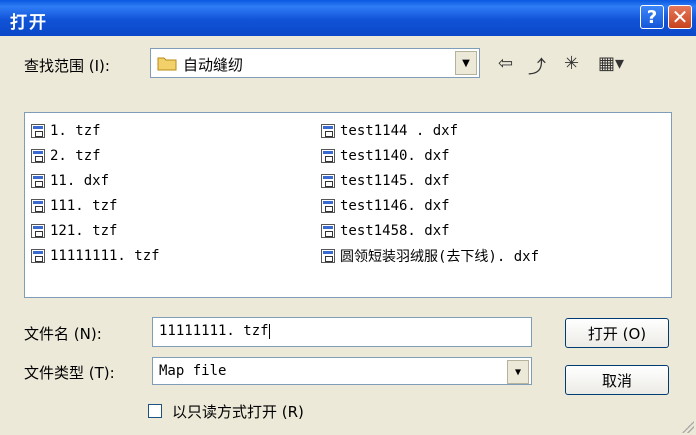 The width and height of the screenshot is (696, 435). Describe the element at coordinates (67, 66) in the screenshot. I see `look-in-label: 查找范围 (I):` at that location.